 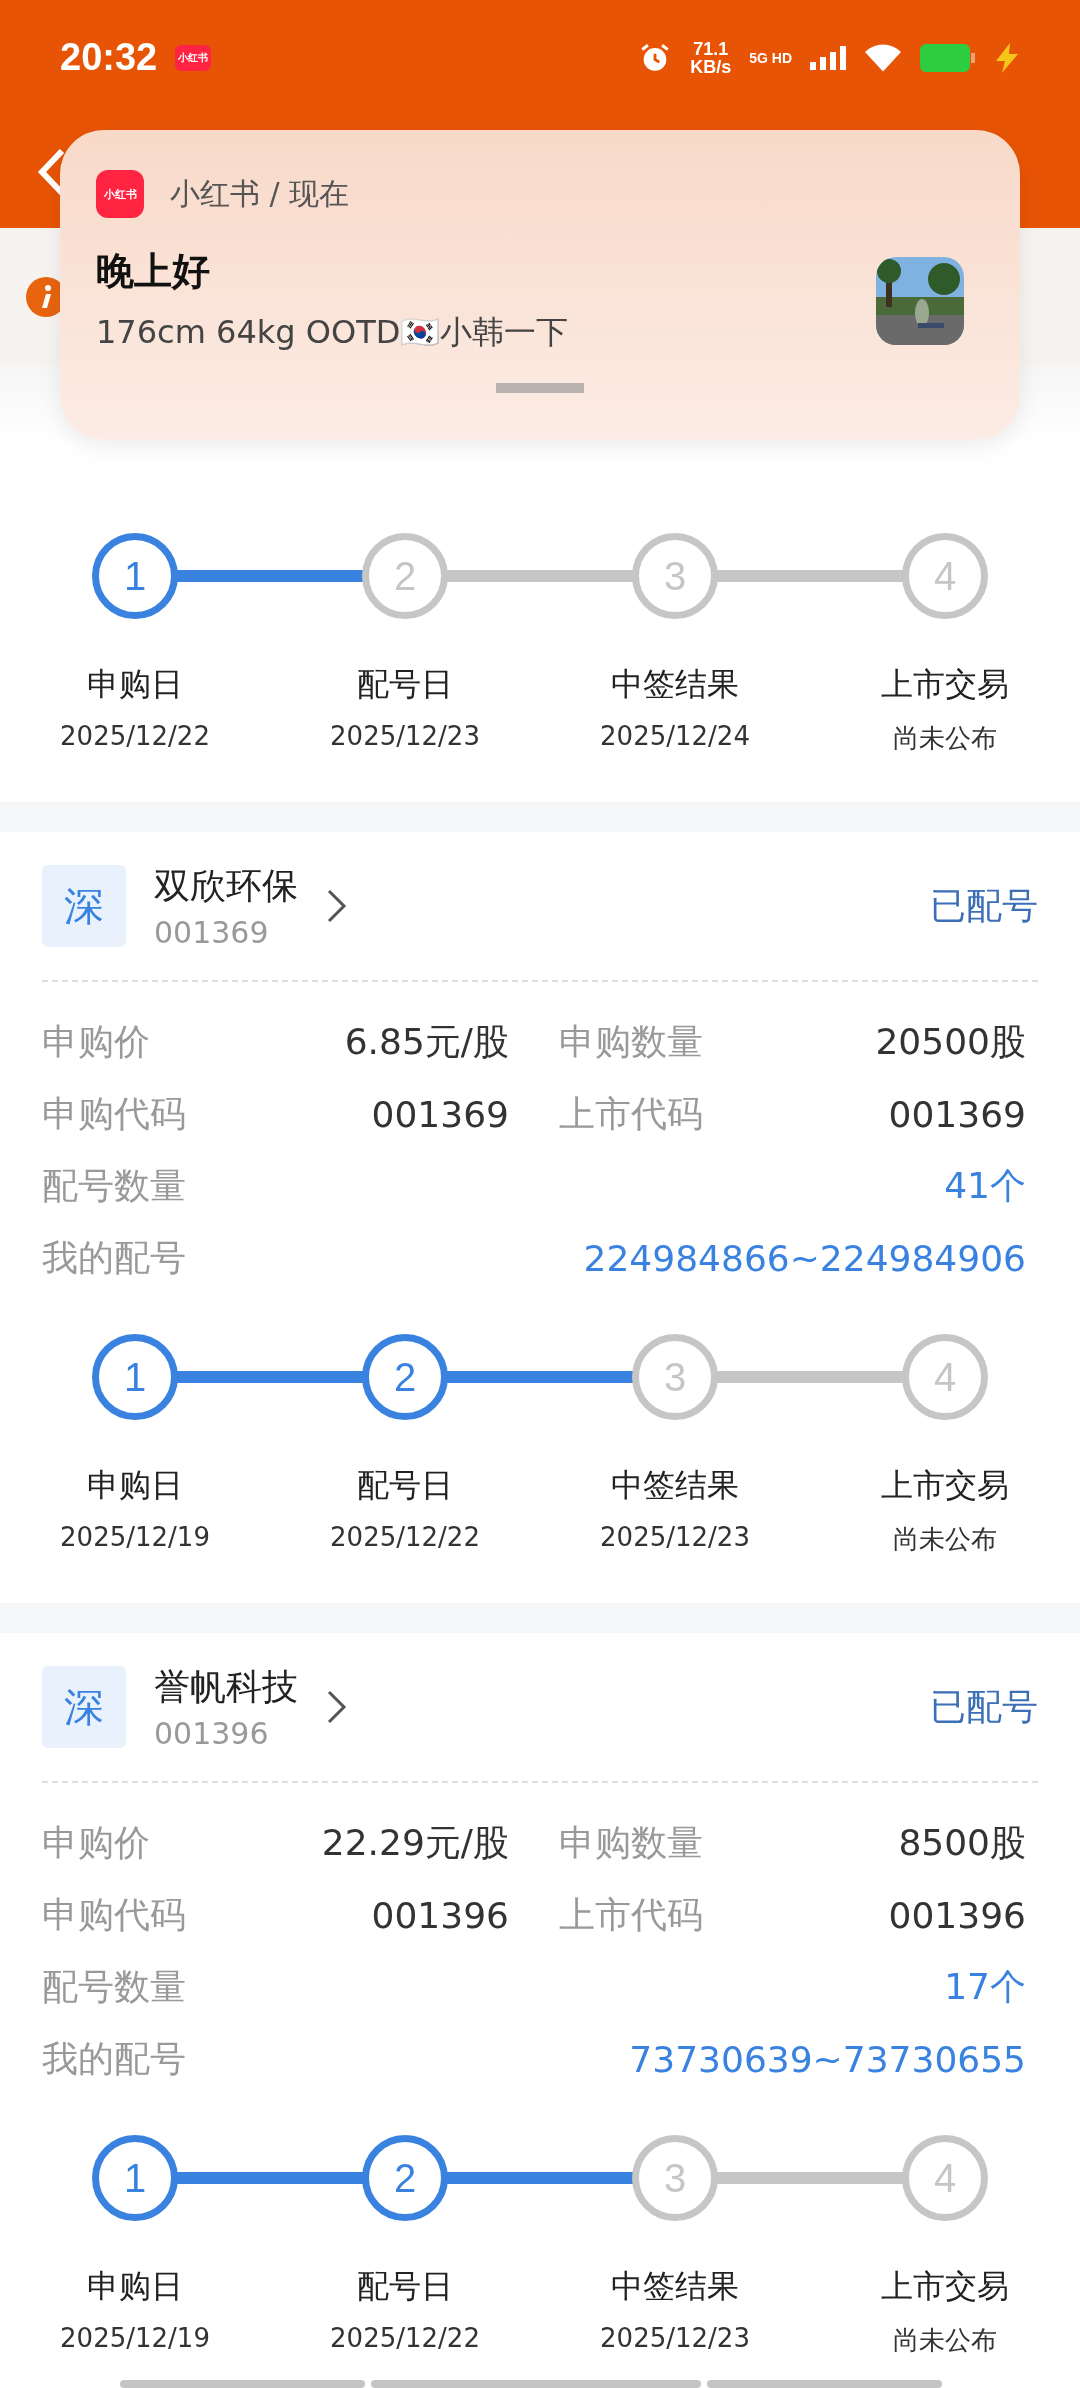 What do you see at coordinates (804, 1258) in the screenshot?
I see `field-value: 224984866~224984906` at bounding box center [804, 1258].